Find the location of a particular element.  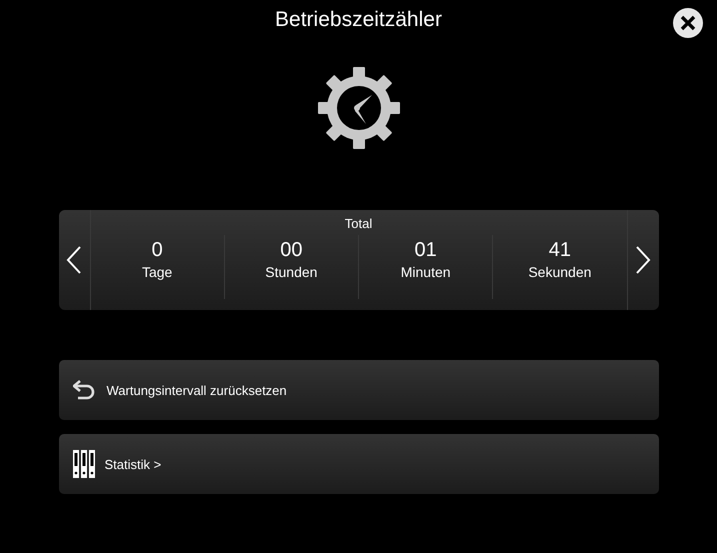

counter-unit: Sekunden is located at coordinates (560, 272).